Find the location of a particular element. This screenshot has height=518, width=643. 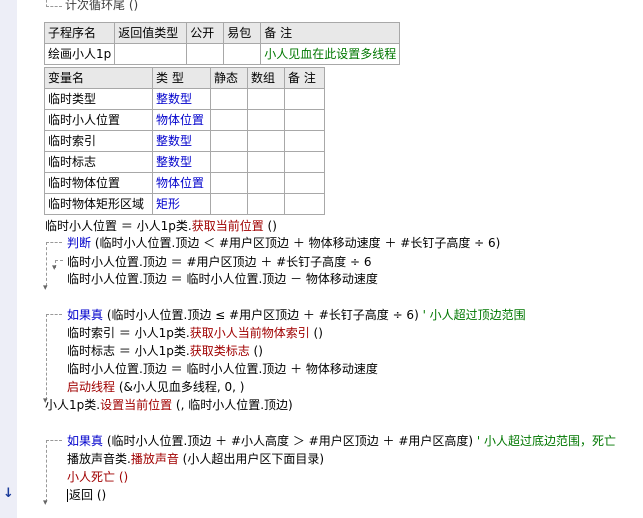

code-line: 小人死亡 () is located at coordinates (97, 477).